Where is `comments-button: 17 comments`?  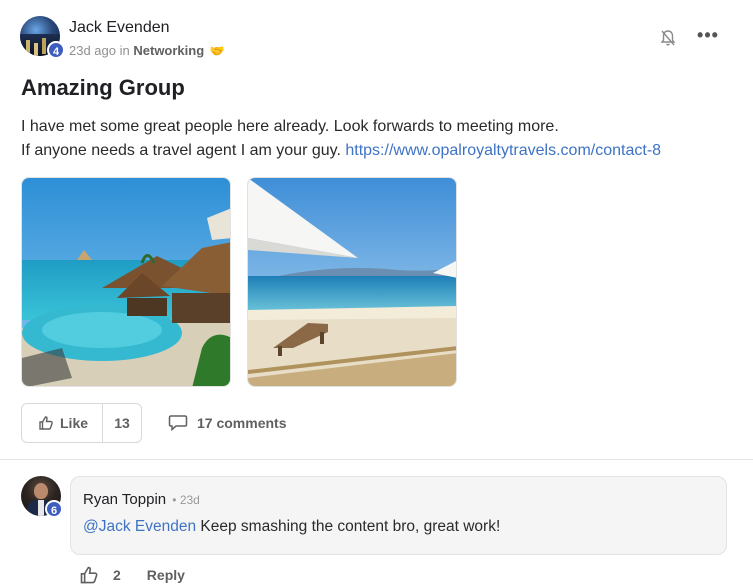
comments-button: 17 comments is located at coordinates (227, 423).